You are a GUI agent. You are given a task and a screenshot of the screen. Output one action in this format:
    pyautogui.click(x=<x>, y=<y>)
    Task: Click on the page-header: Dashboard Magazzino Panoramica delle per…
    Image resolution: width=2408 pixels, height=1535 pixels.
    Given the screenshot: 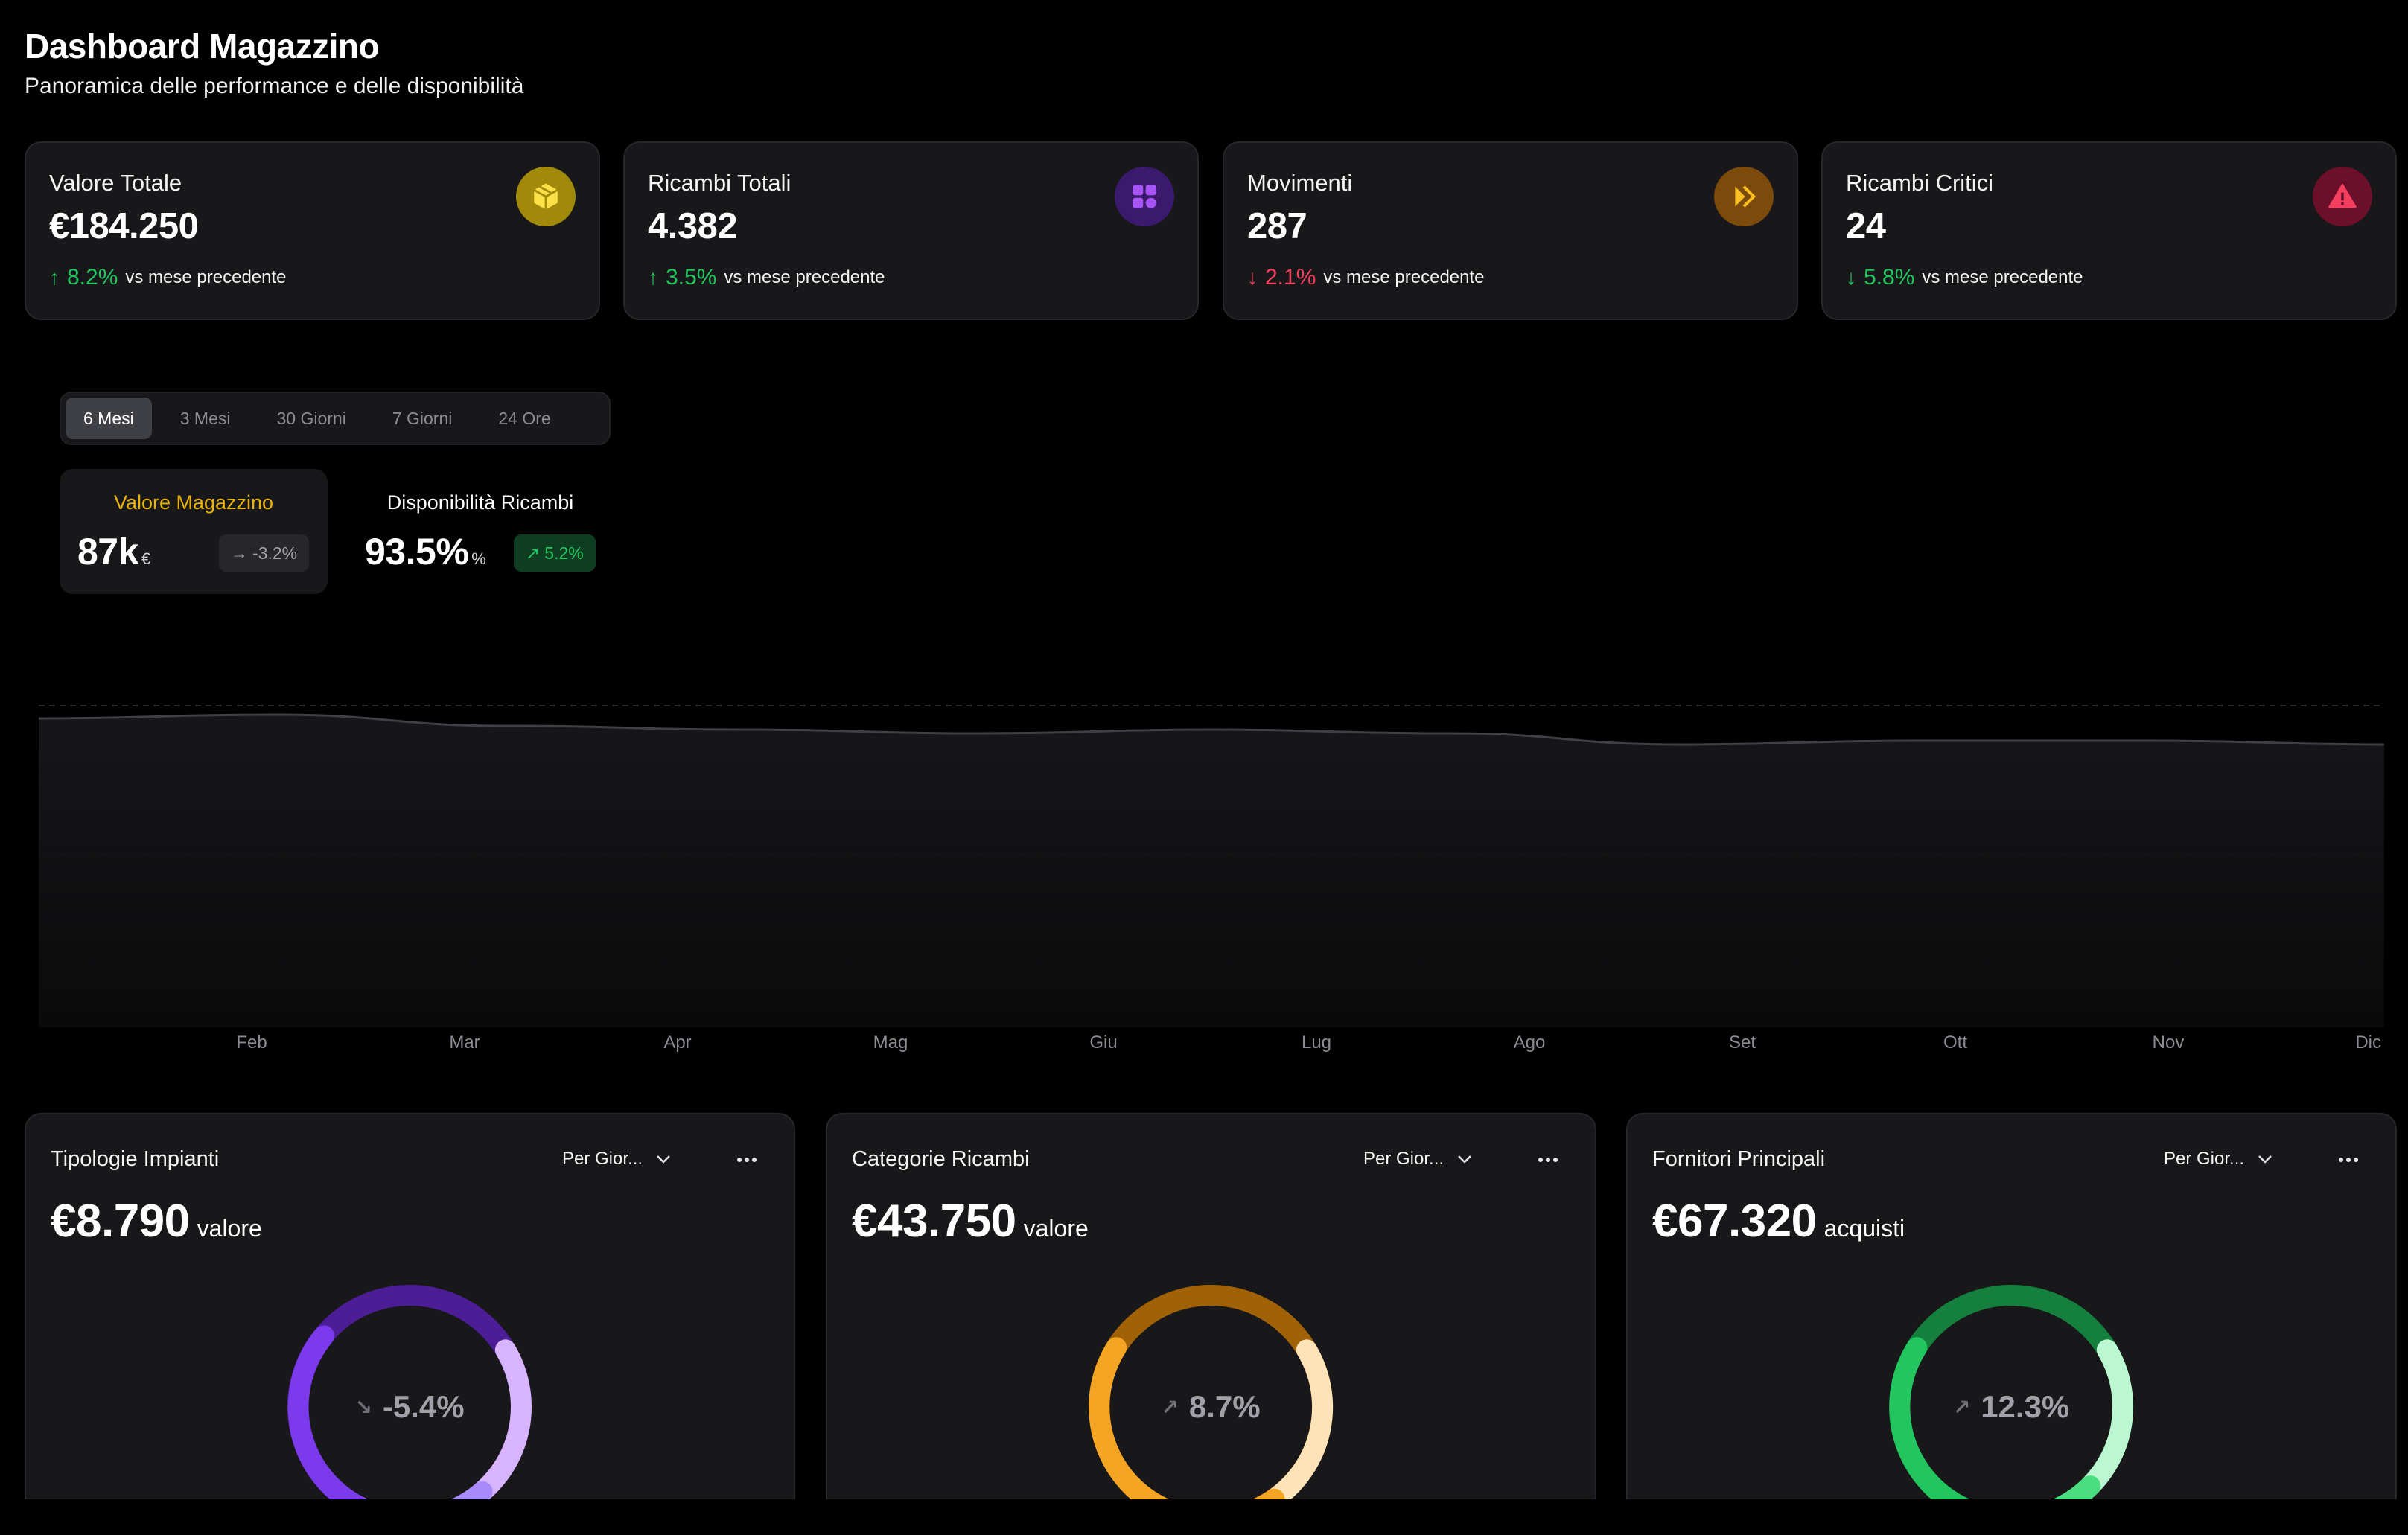 What is the action you would take?
    pyautogui.click(x=274, y=62)
    